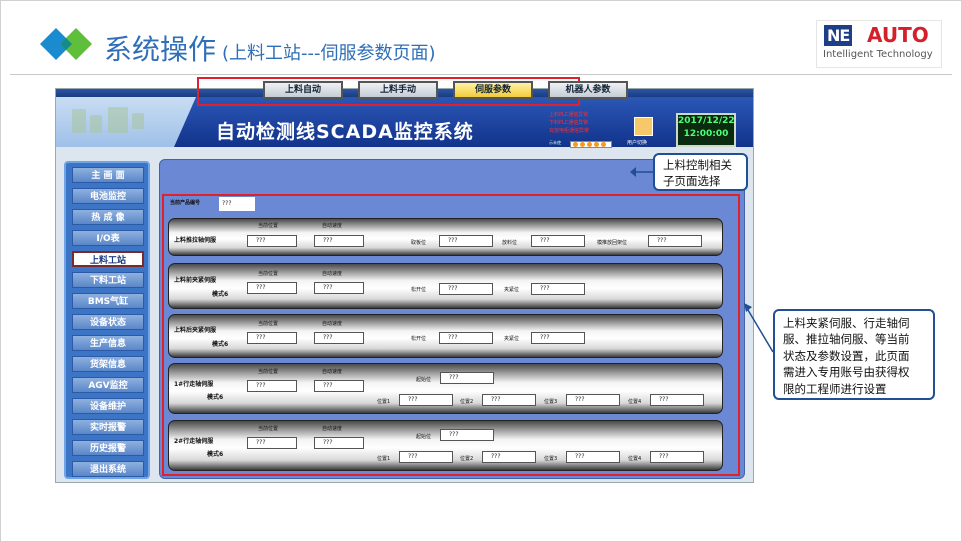 This screenshot has height=542, width=962. I want to click on nav-item-agv: AGV监控, so click(108, 385).